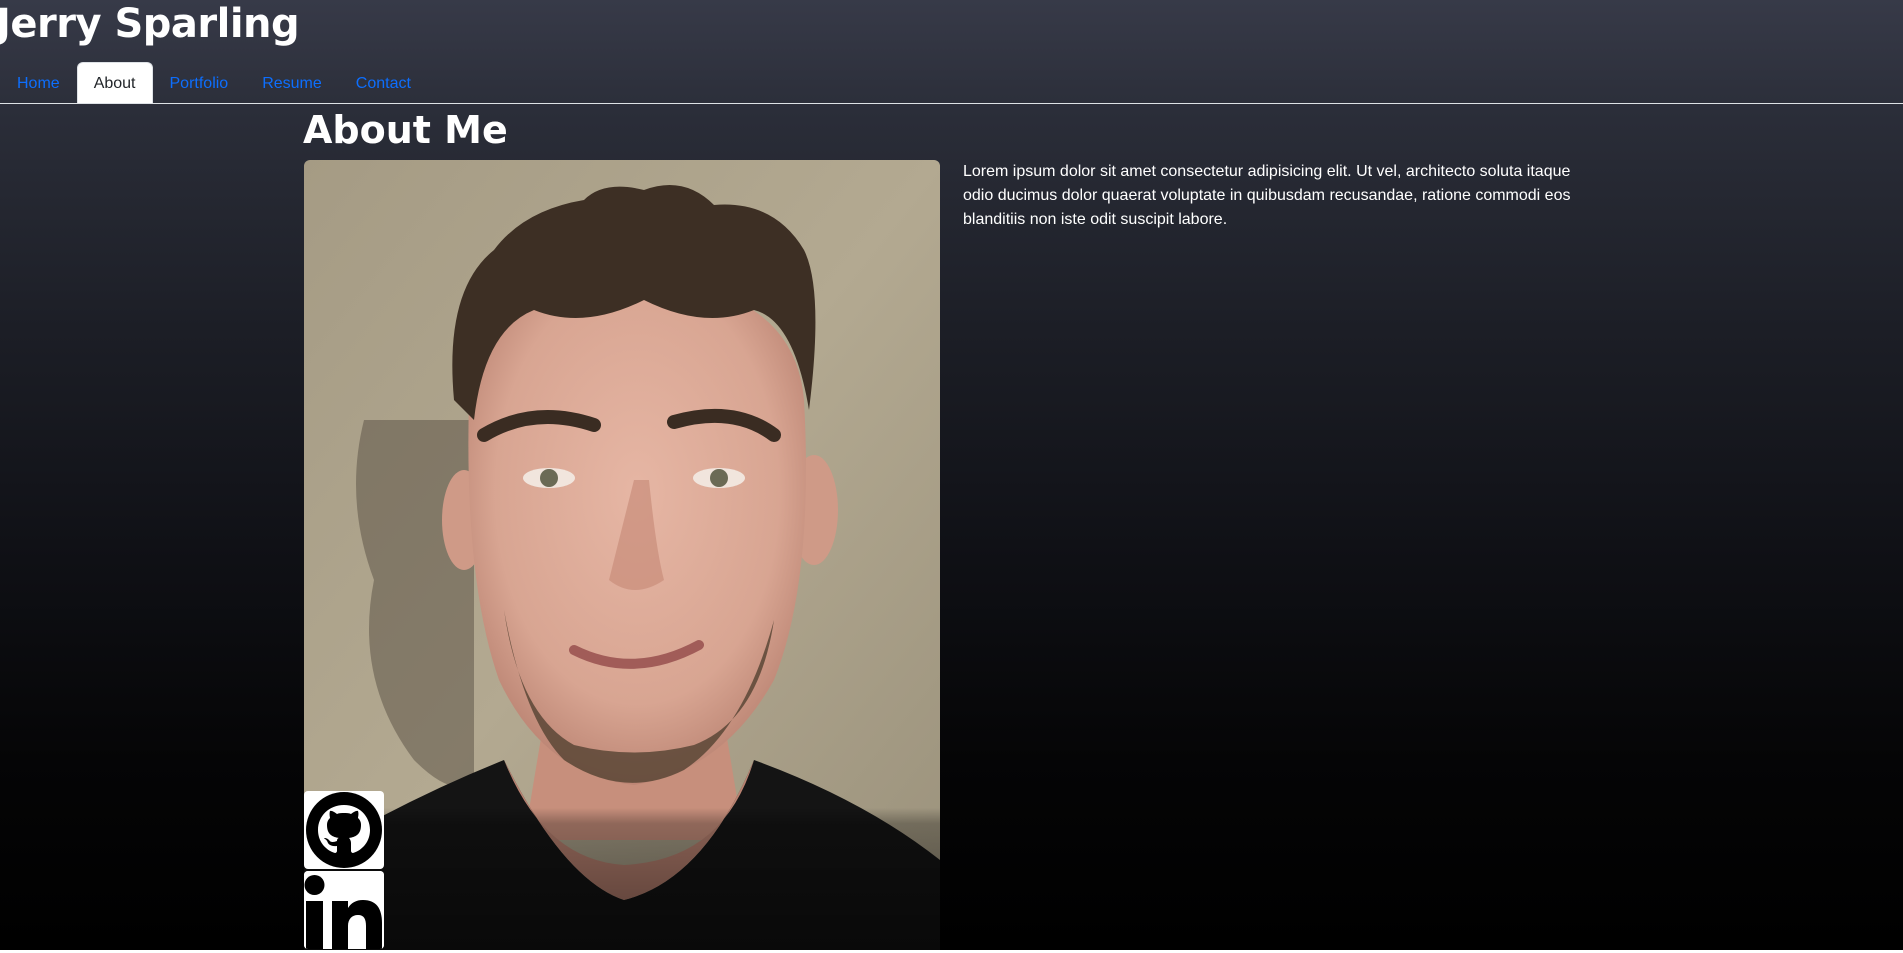  What do you see at coordinates (150, 24) in the screenshot?
I see `site-title: Jerry Sparling` at bounding box center [150, 24].